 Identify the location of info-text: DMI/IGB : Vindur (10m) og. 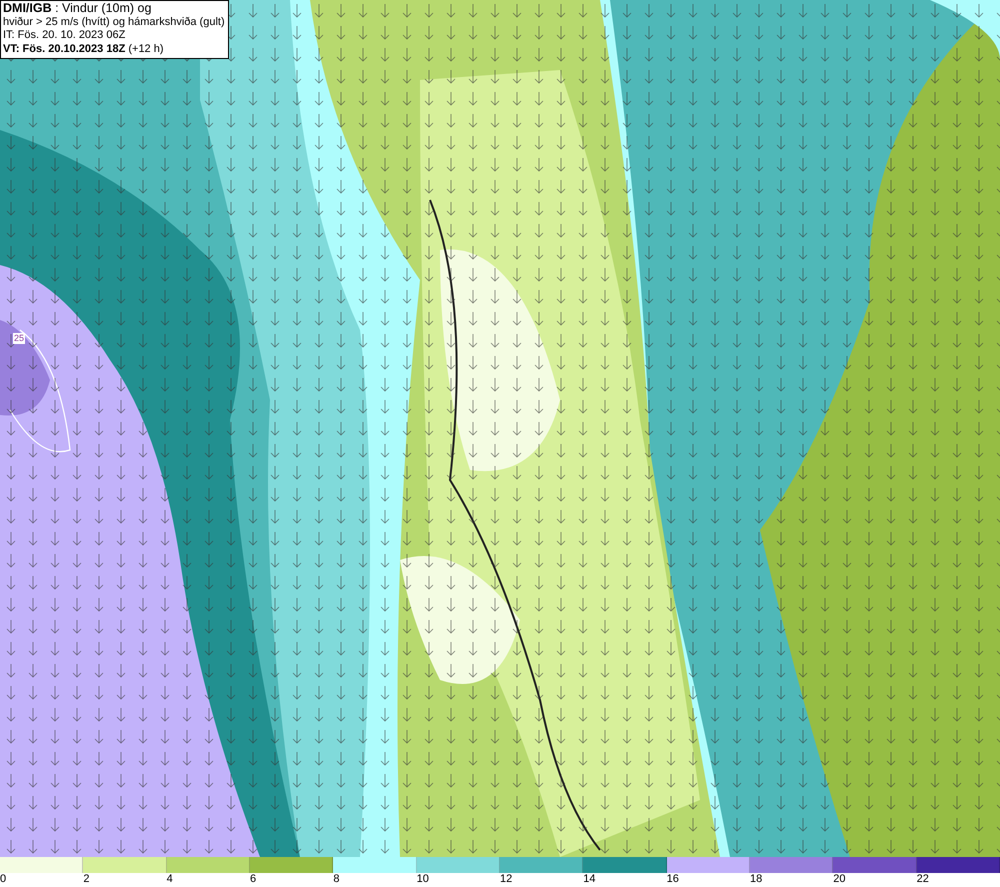
(77, 9).